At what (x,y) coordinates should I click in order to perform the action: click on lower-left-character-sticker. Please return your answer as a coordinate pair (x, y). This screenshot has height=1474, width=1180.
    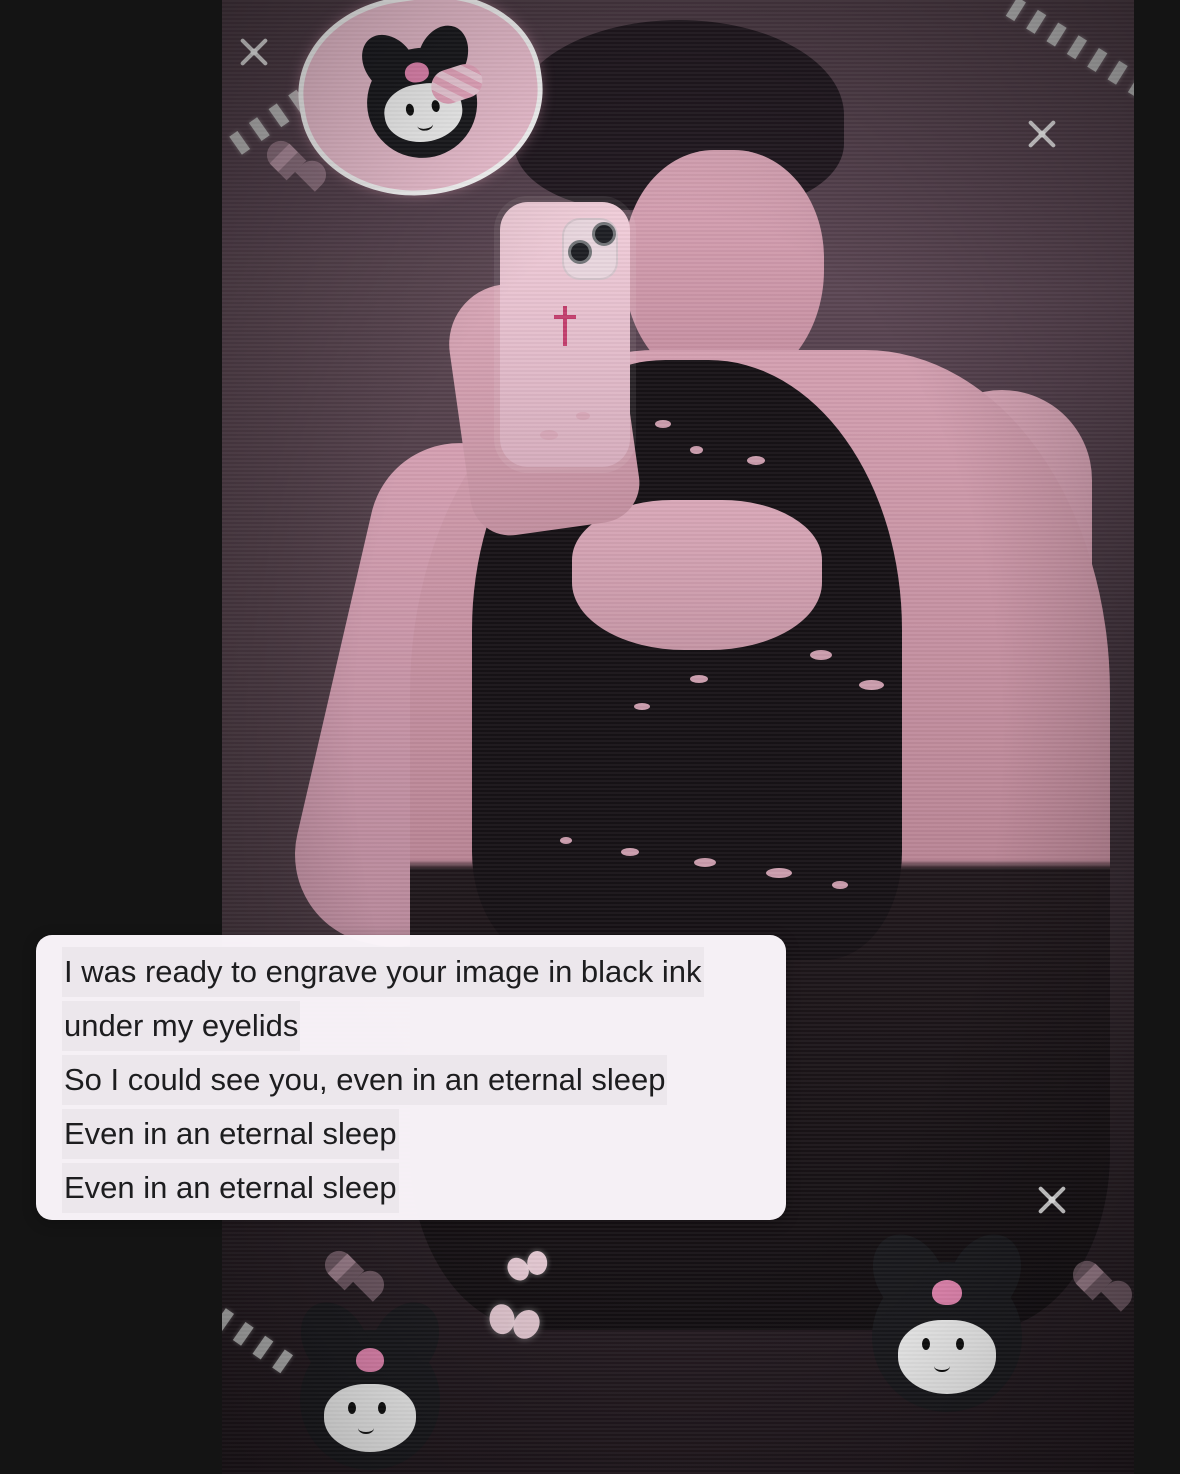
    Looking at the image, I should click on (370, 1380).